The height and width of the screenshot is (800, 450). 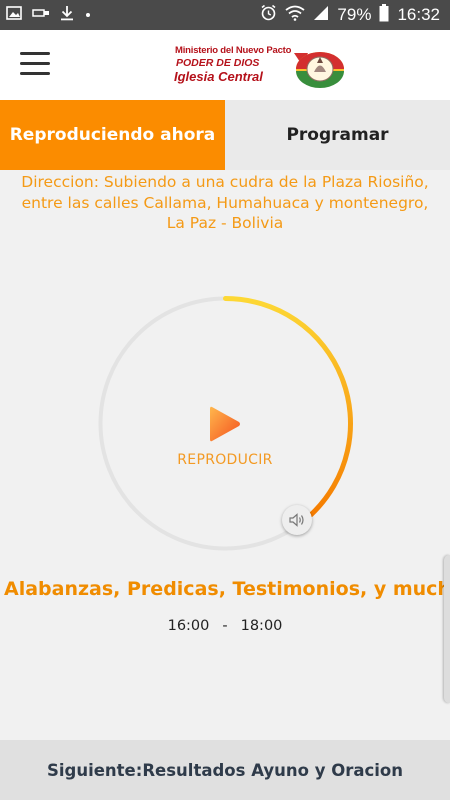 I want to click on tab-schedule: Programar, so click(x=337, y=135).